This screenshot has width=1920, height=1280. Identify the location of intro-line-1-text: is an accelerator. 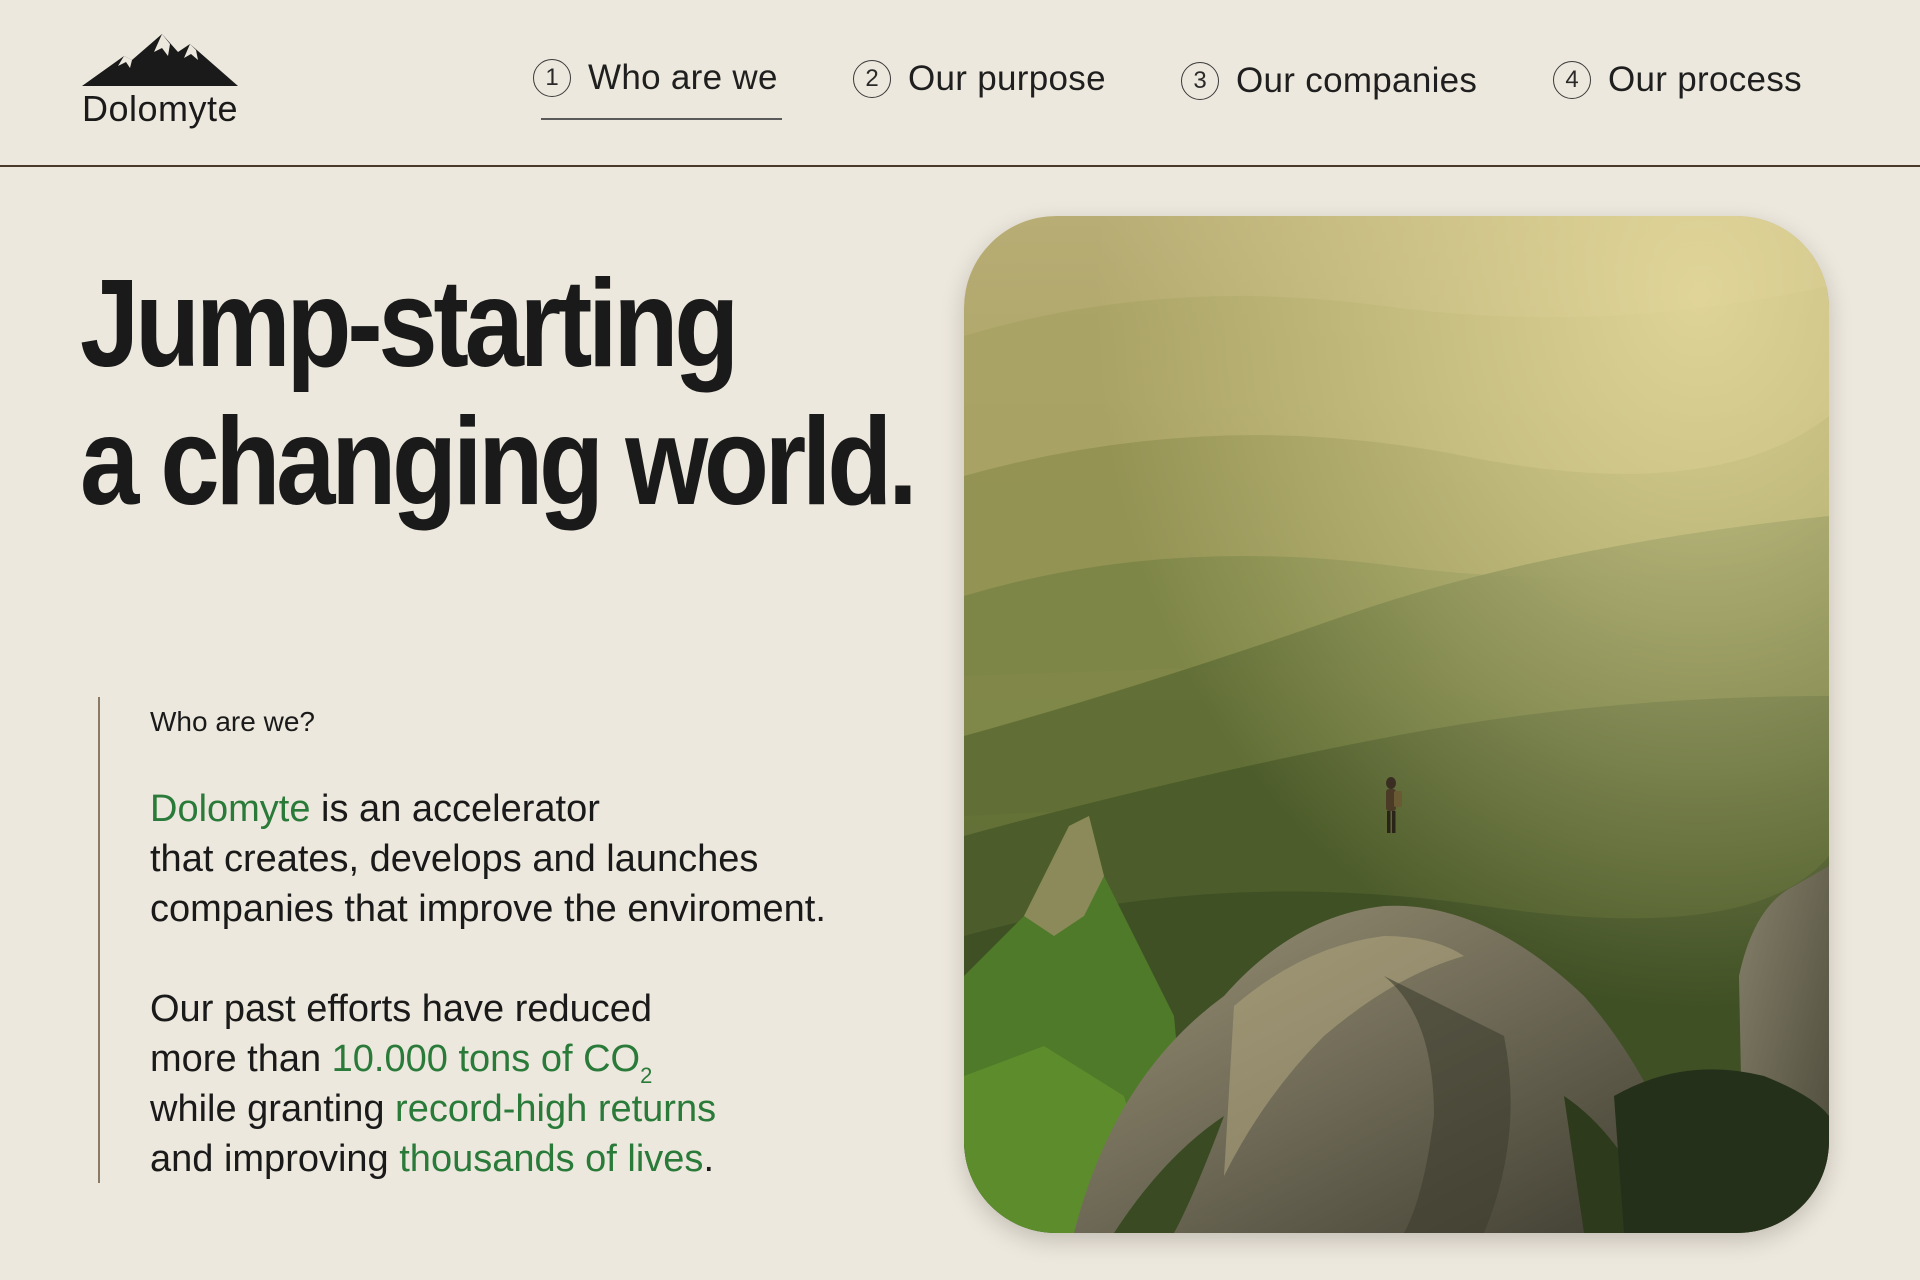
(455, 809).